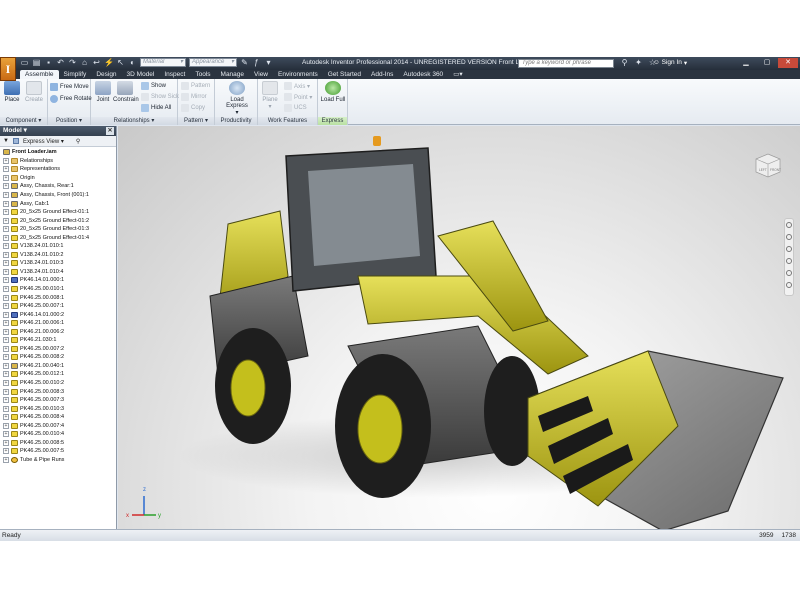 The image size is (800, 600). I want to click on tree-item: + PK46.25.00.008:5, so click(58, 443).